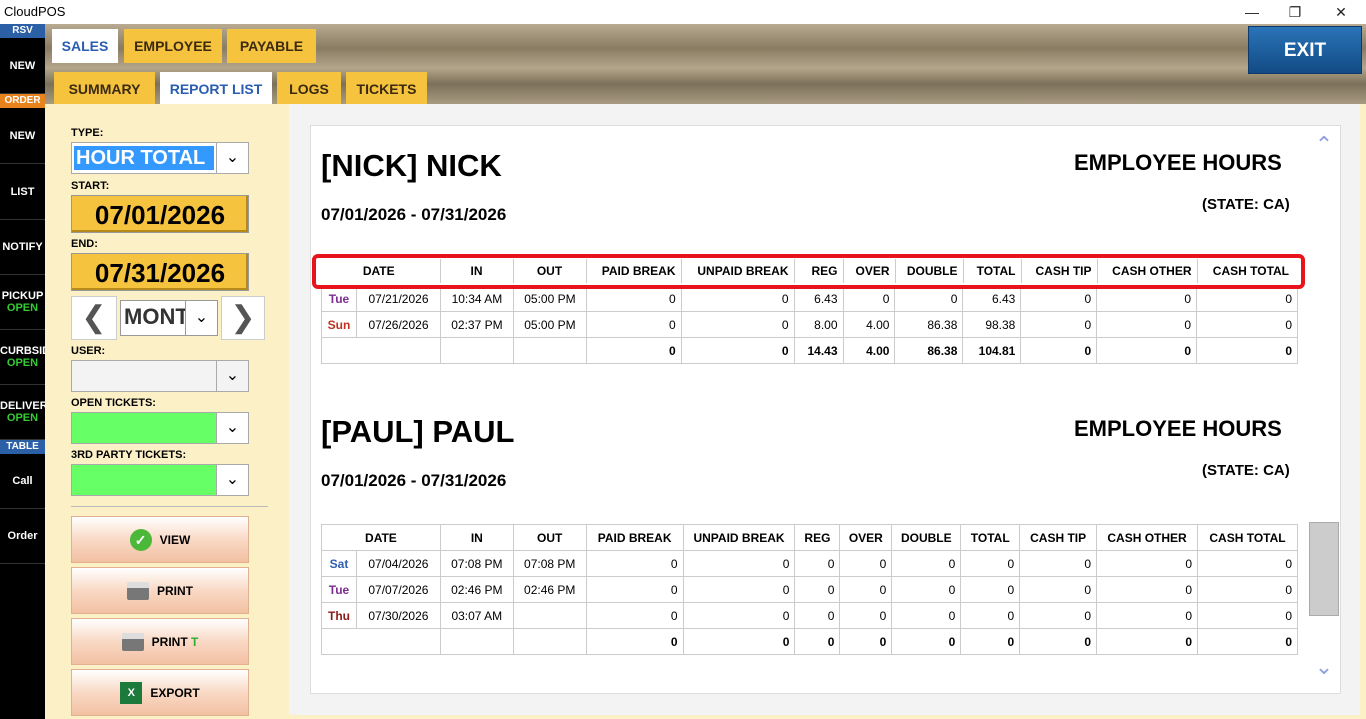  I want to click on export-label: EXPORT, so click(175, 692).